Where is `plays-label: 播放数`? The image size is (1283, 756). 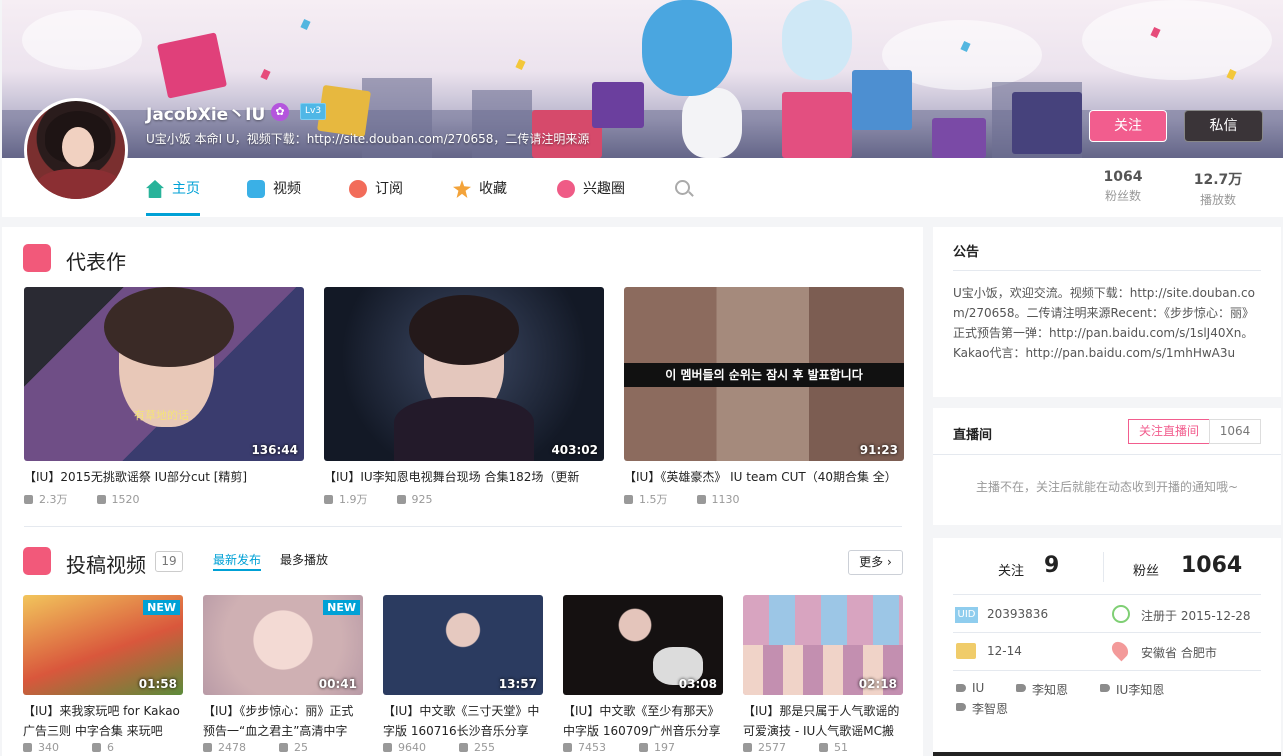
plays-label: 播放数 is located at coordinates (1217, 200).